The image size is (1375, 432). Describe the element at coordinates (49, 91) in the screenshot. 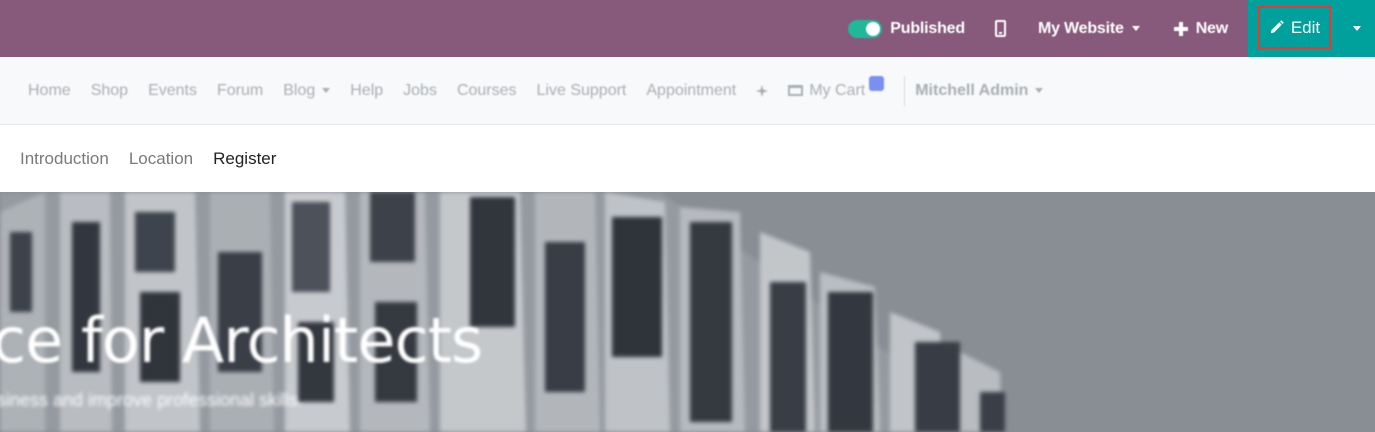

I see `nav-link-home: Home` at that location.